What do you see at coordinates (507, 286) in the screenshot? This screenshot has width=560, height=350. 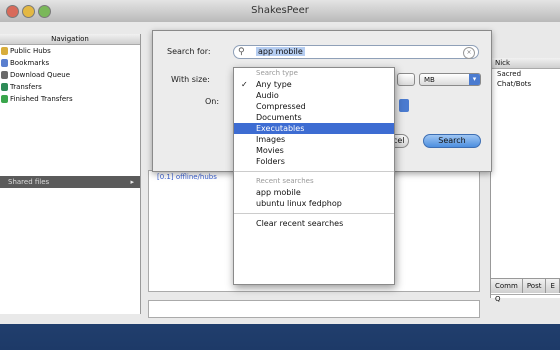 I see `tab-comm: Comm` at bounding box center [507, 286].